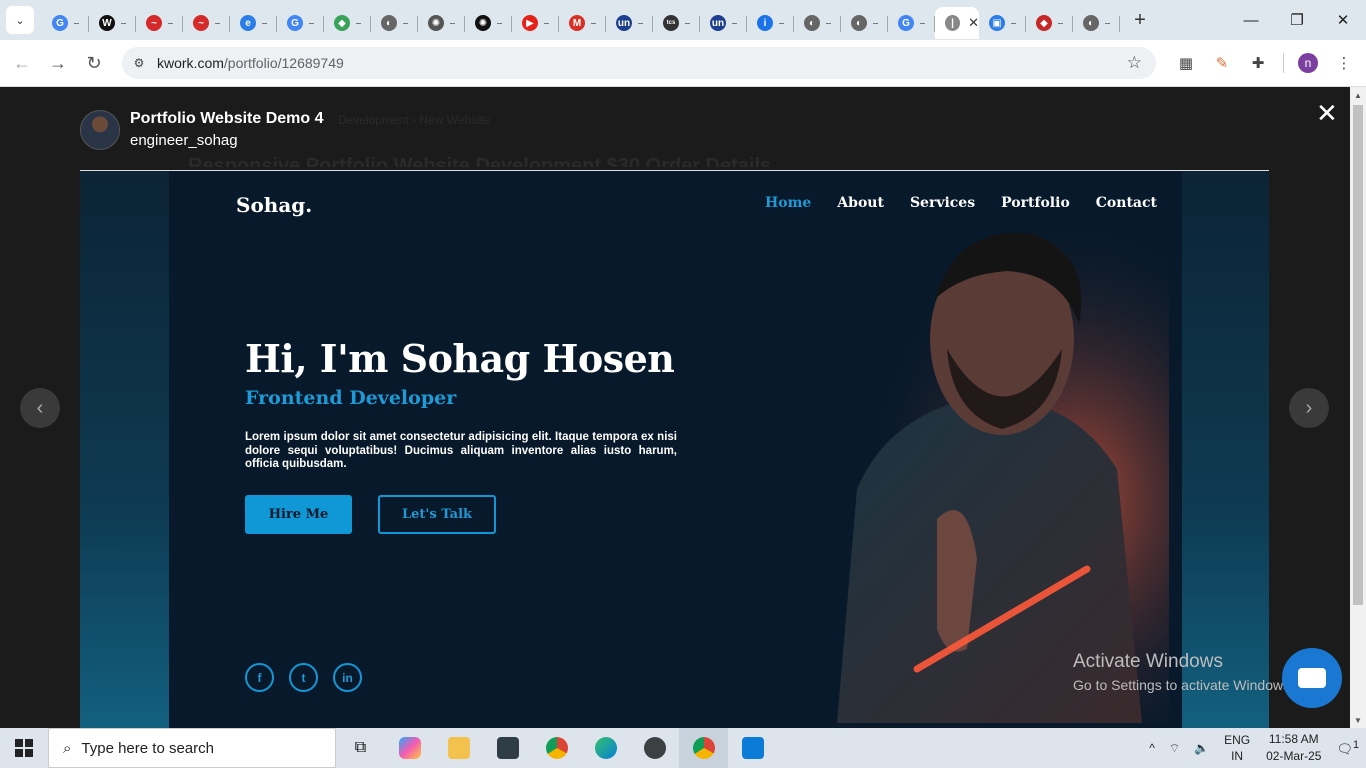 Image resolution: width=1366 pixels, height=768 pixels. Describe the element at coordinates (436, 23) in the screenshot. I see `openai-icon: ✺` at that location.